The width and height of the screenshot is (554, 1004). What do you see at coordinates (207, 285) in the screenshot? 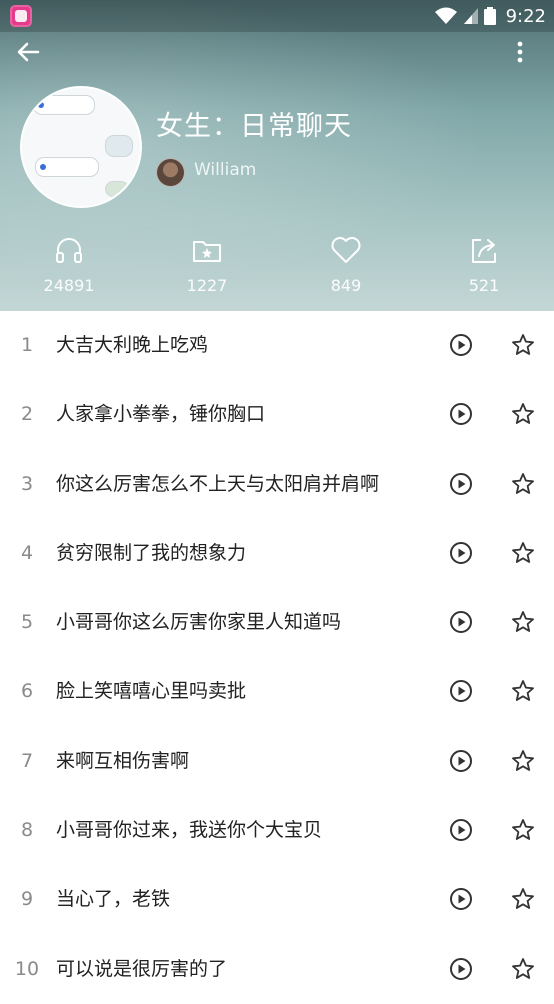
I see `collect-count: 1227` at bounding box center [207, 285].